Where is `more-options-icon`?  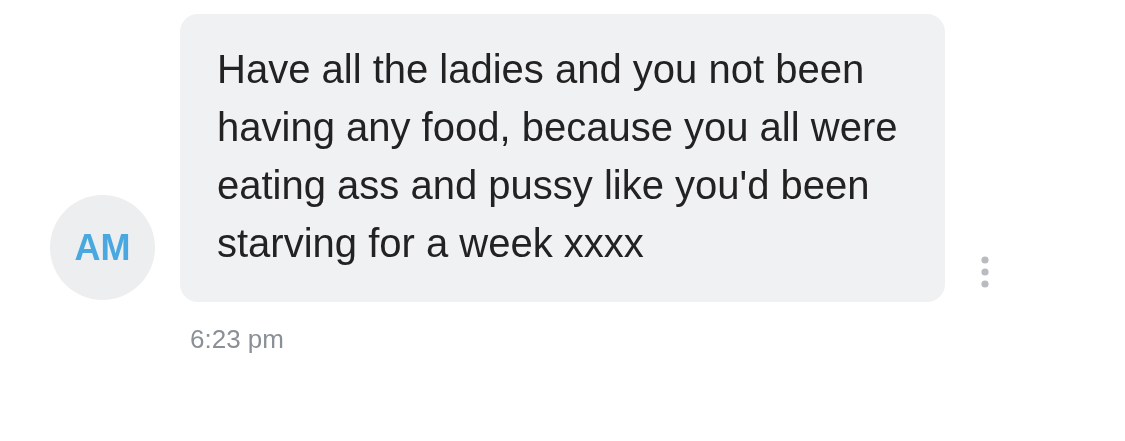
more-options-icon is located at coordinates (985, 272).